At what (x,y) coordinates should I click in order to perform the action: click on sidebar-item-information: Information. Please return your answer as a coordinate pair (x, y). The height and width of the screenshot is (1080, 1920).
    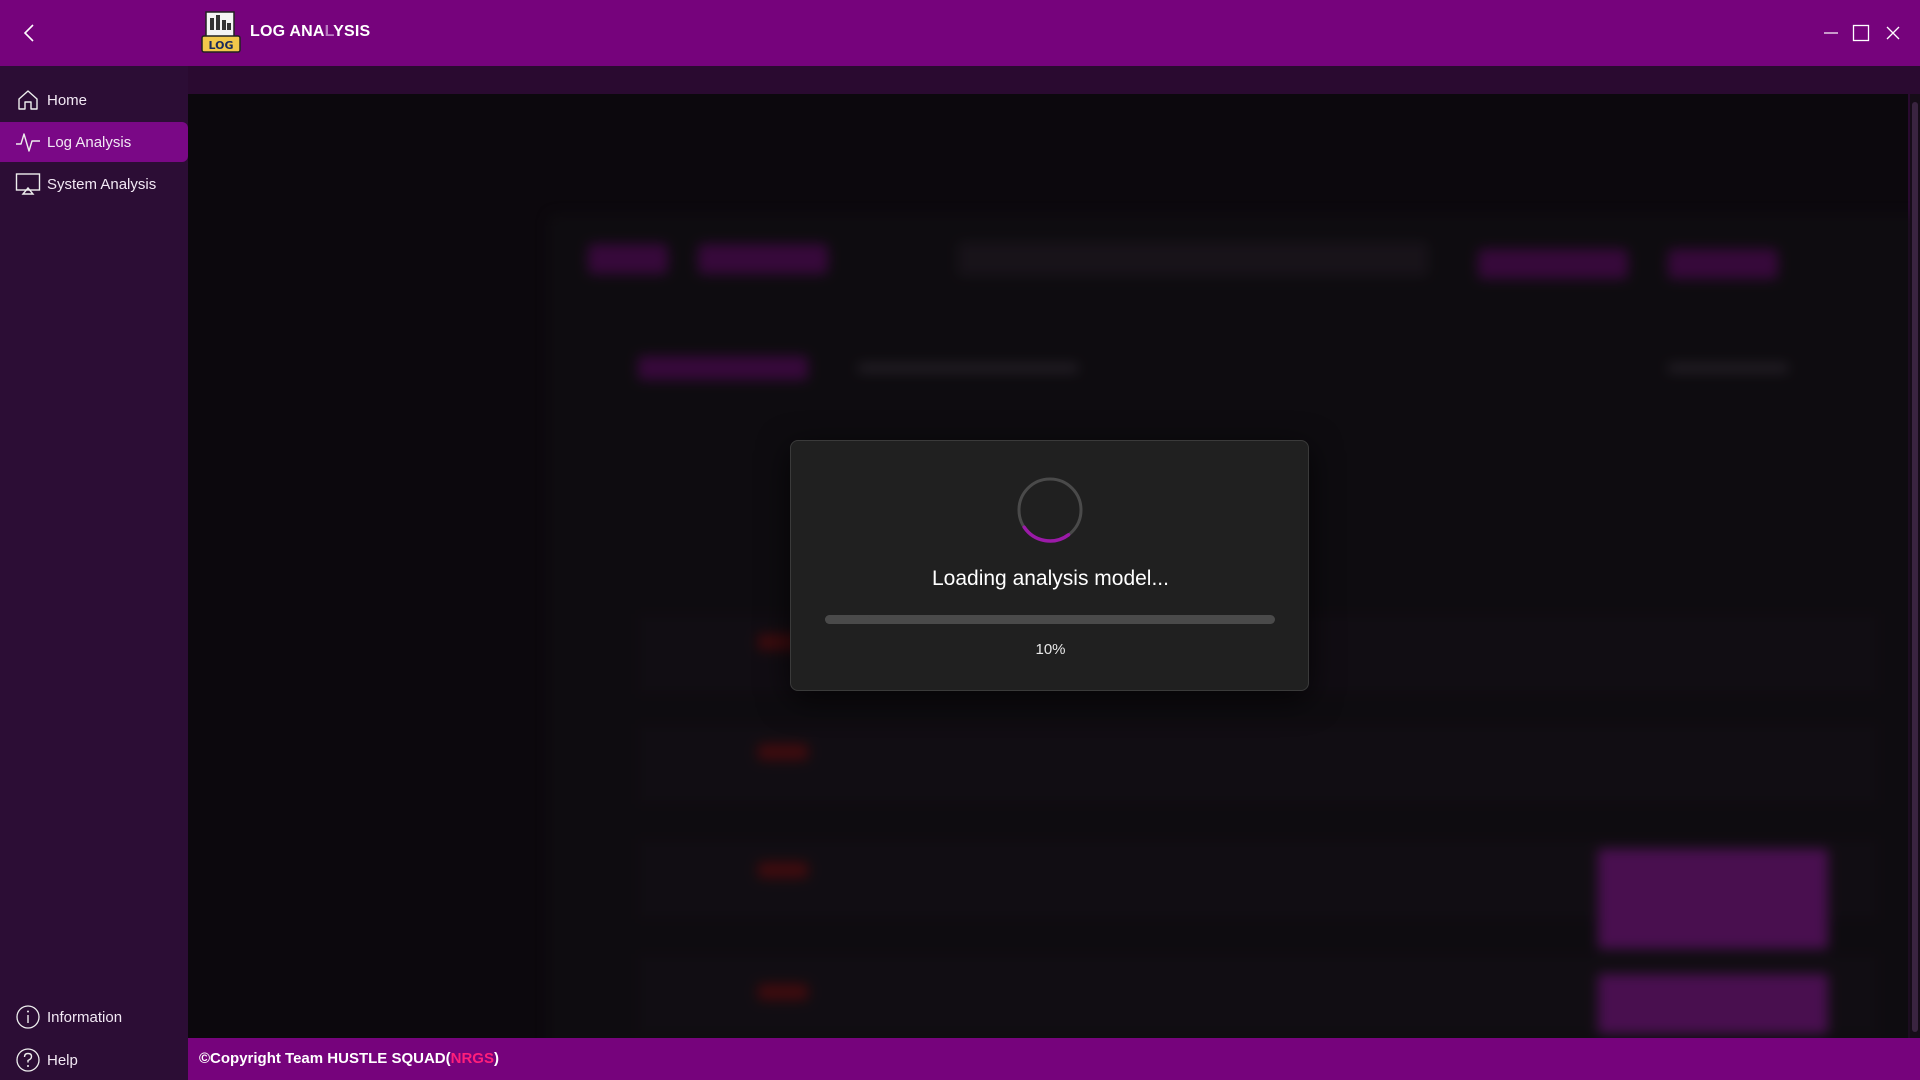
    Looking at the image, I should click on (94, 1017).